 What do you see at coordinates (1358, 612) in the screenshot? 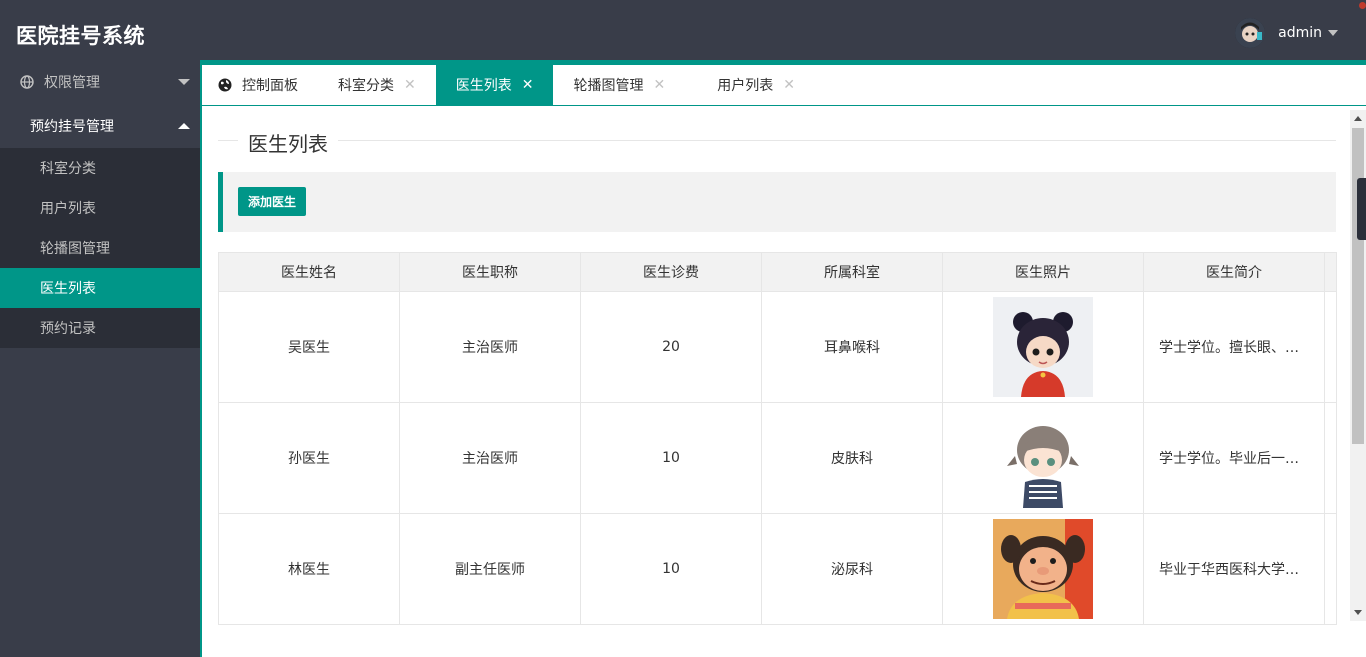
I see `scroll-down-icon` at bounding box center [1358, 612].